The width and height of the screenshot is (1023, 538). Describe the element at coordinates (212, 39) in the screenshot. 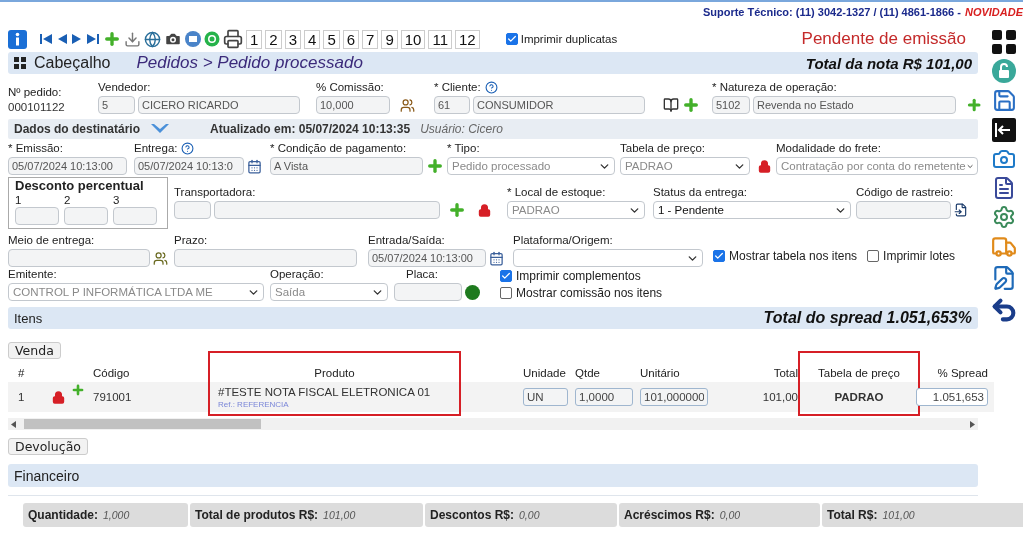

I see `chat-icon` at that location.